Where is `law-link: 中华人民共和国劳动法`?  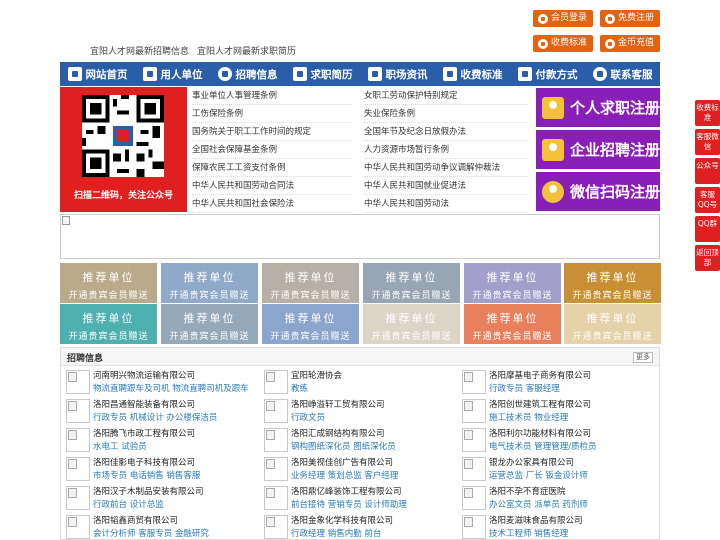
law-link: 中华人民共和国劳动法 is located at coordinates (446, 204).